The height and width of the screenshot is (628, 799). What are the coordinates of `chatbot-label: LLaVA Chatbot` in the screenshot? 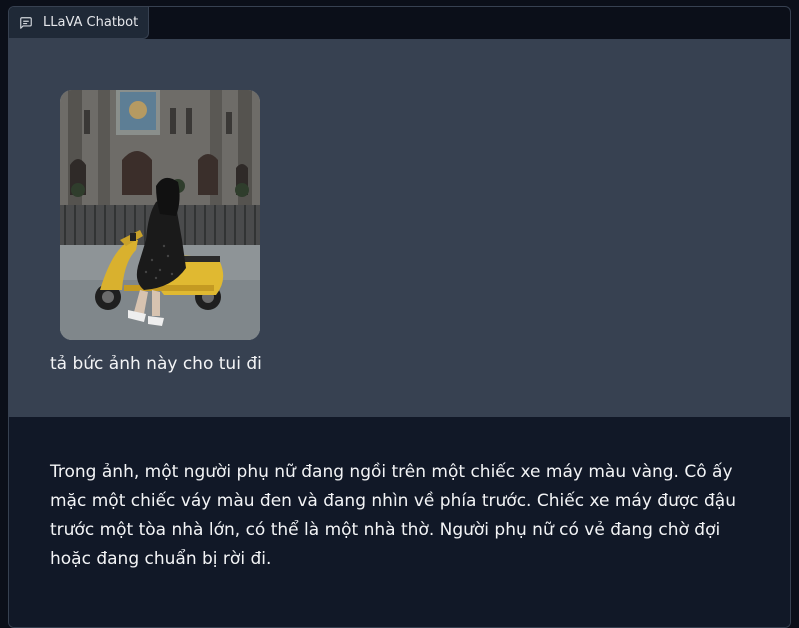 It's located at (79, 23).